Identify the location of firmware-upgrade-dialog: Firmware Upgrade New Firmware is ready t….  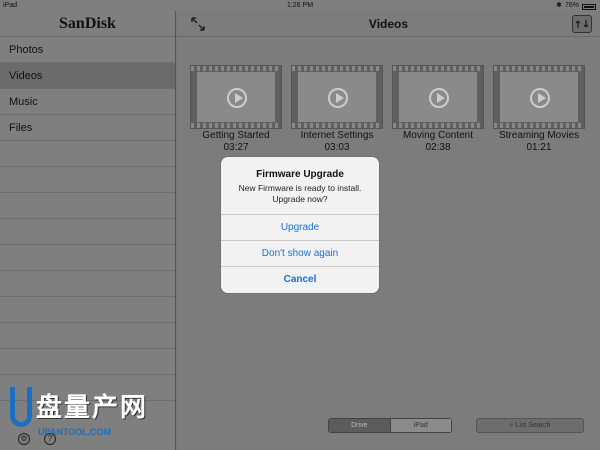
(300, 225).